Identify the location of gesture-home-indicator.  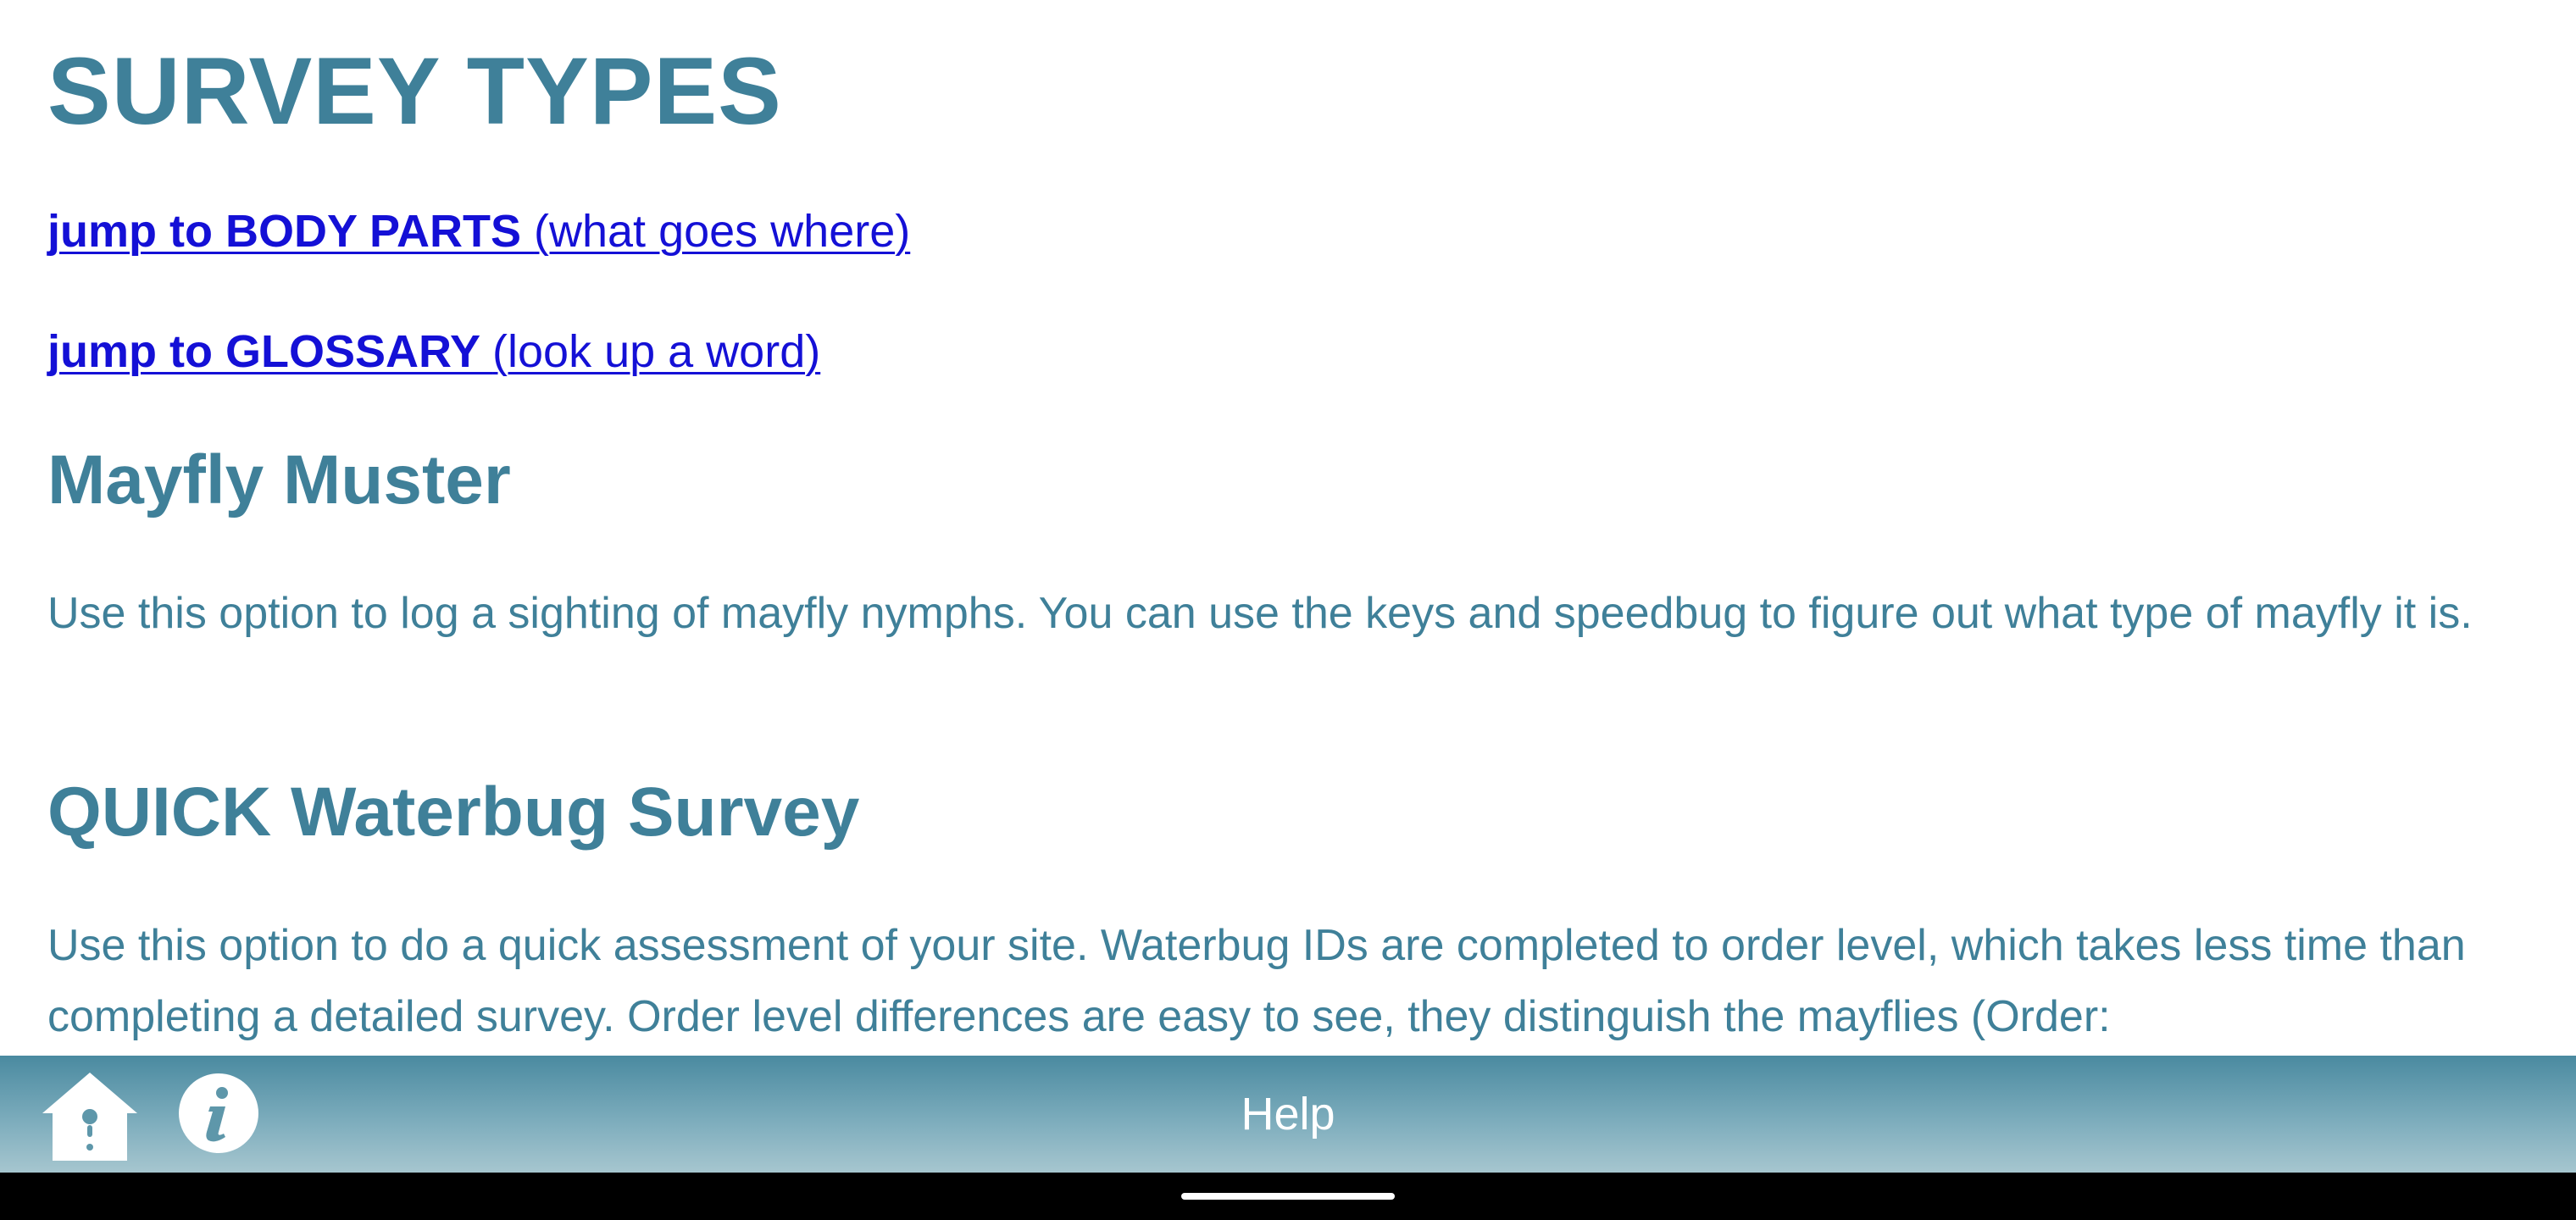
(1288, 1196).